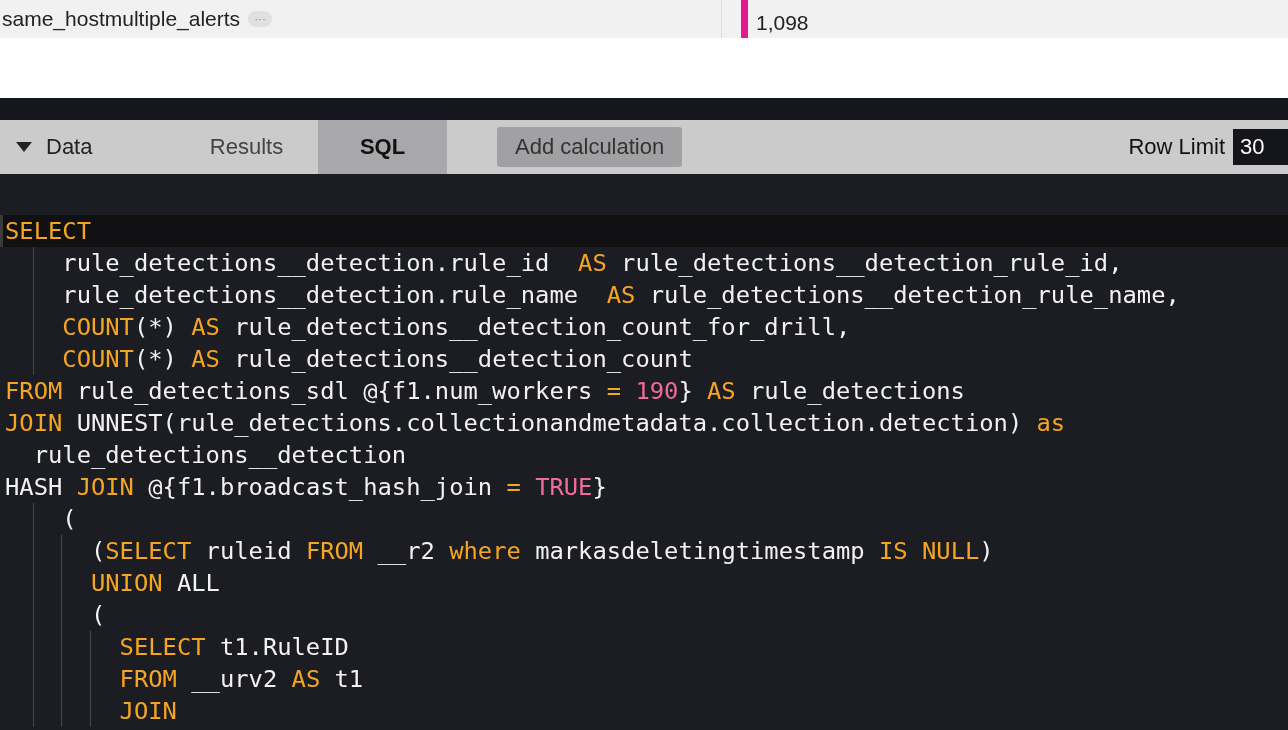 This screenshot has width=1288, height=730. I want to click on add-calculation-button: Add calculation, so click(590, 147).